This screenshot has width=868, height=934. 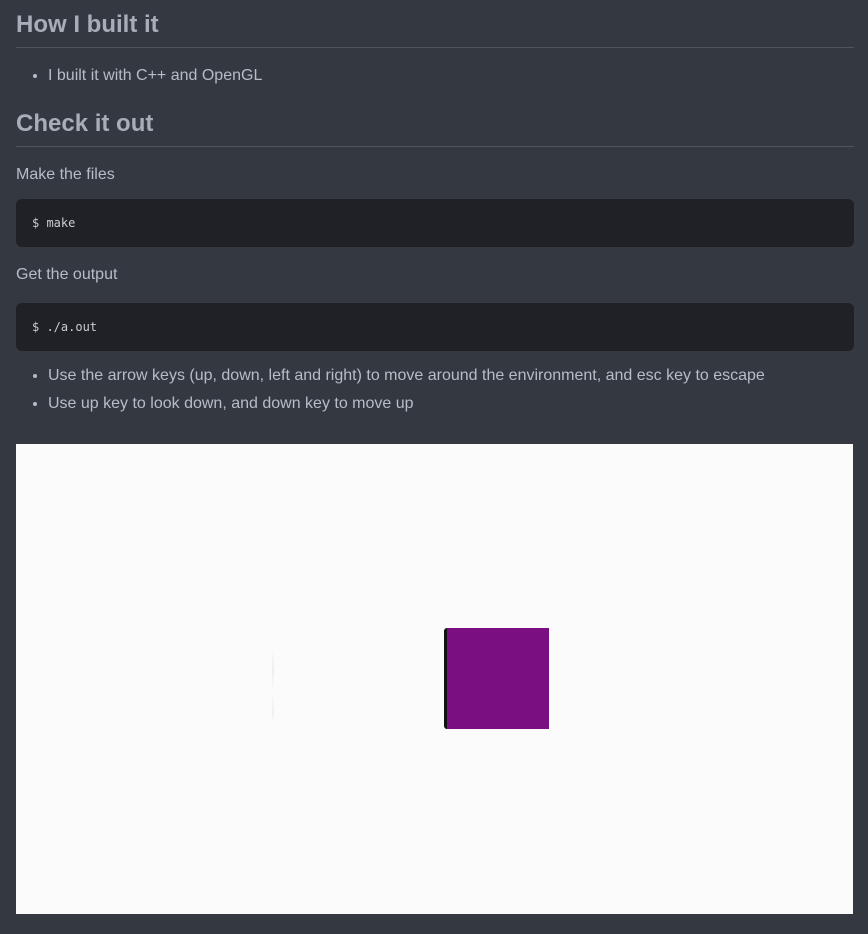 What do you see at coordinates (498, 678) in the screenshot?
I see `purple-cube` at bounding box center [498, 678].